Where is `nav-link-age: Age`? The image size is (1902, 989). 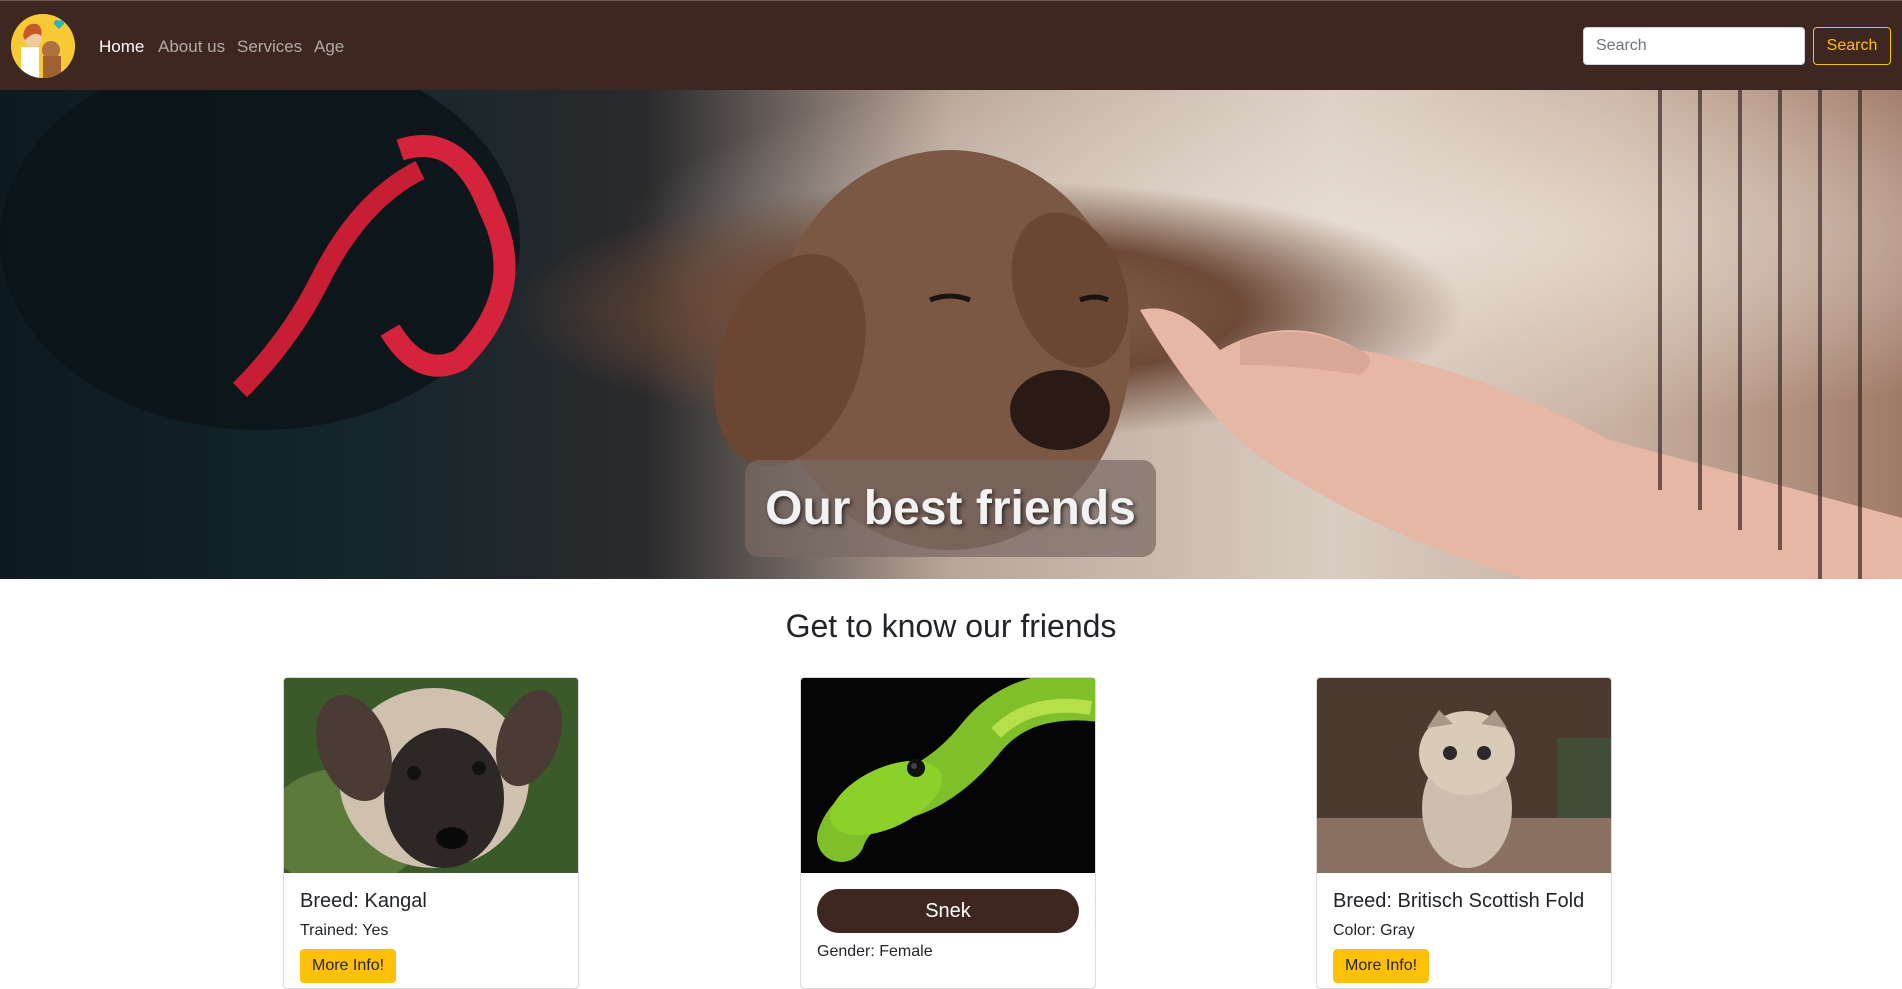
nav-link-age: Age is located at coordinates (329, 47).